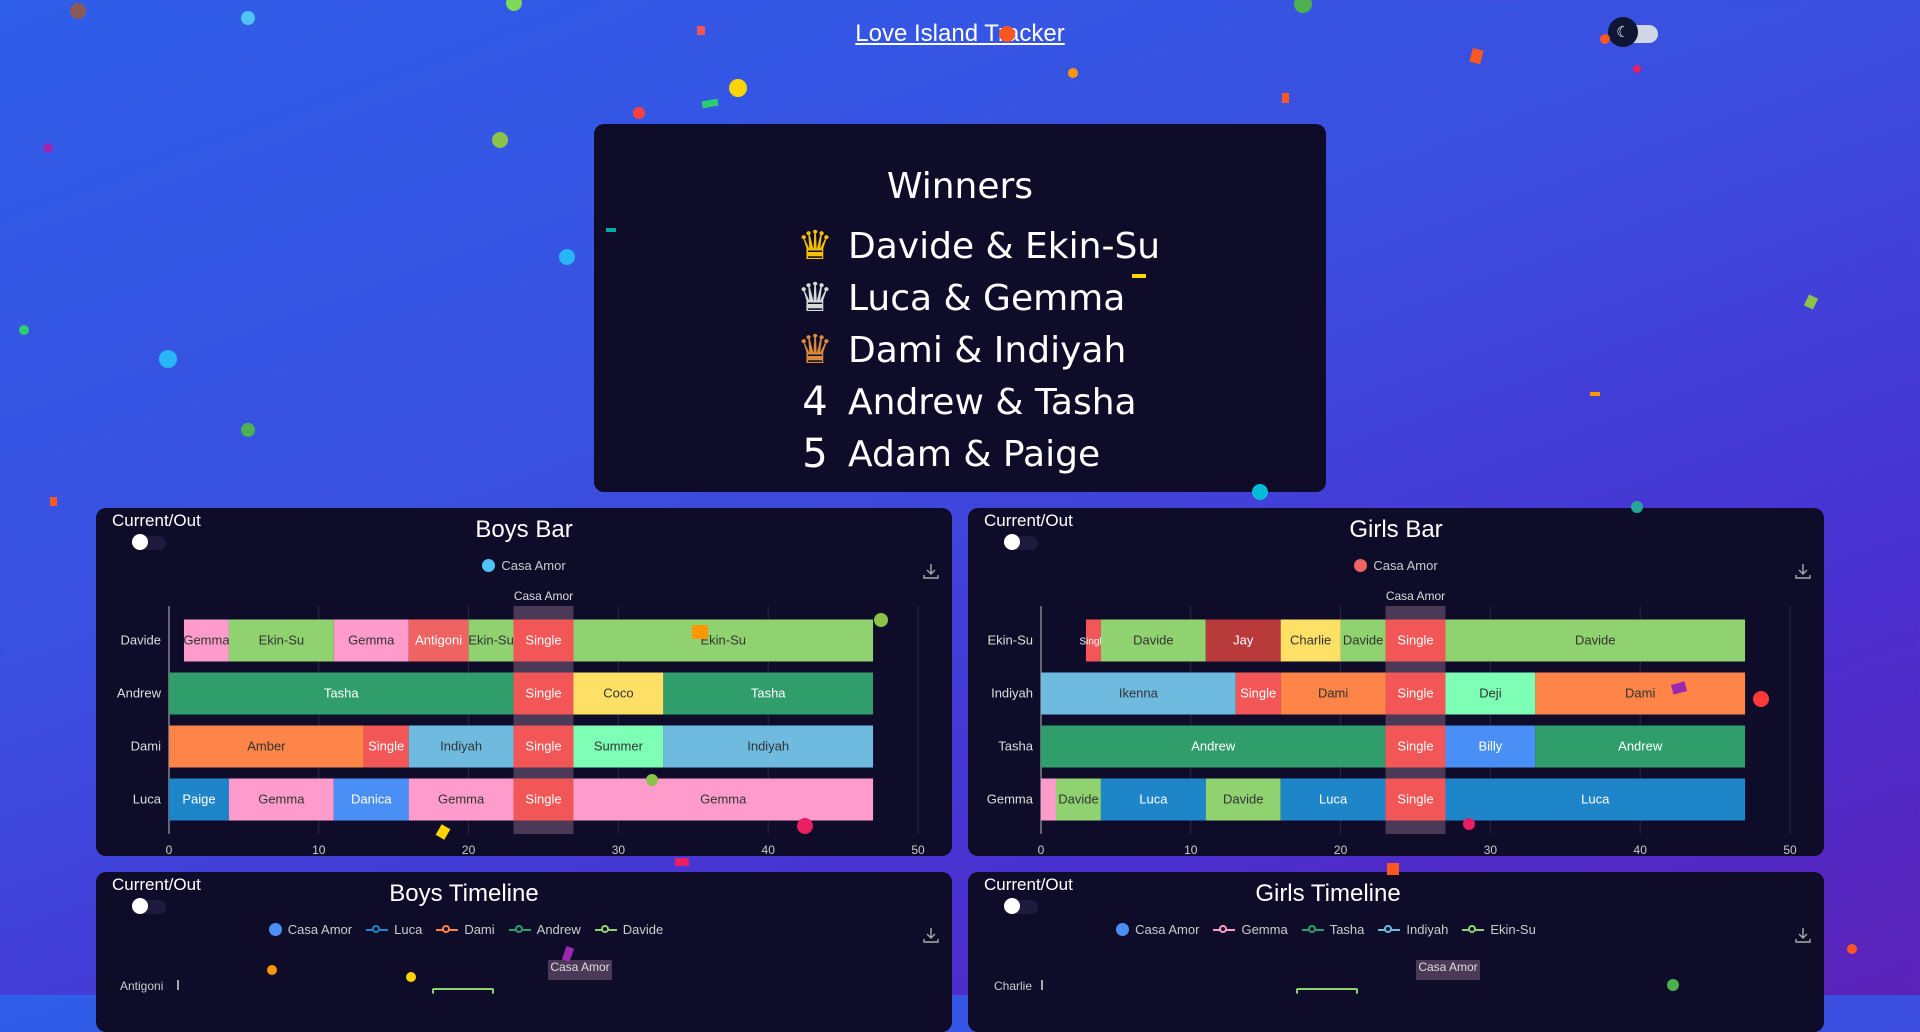 Image resolution: width=1920 pixels, height=1032 pixels. What do you see at coordinates (464, 893) in the screenshot?
I see `chart-title: Boys Timeline` at bounding box center [464, 893].